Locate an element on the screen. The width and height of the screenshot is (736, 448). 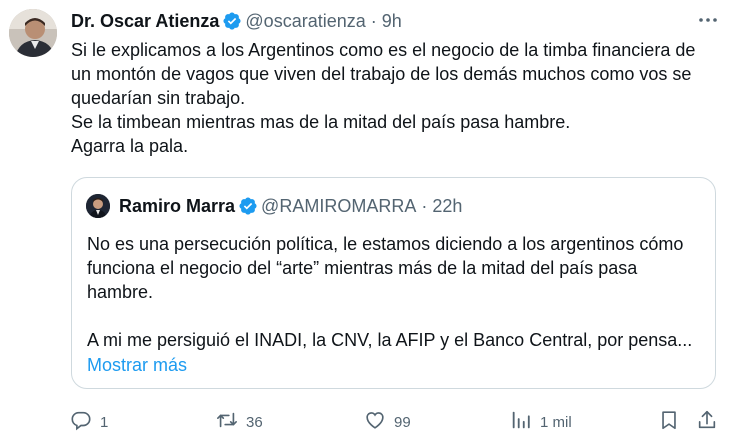
quoted-author-avatar is located at coordinates (98, 206).